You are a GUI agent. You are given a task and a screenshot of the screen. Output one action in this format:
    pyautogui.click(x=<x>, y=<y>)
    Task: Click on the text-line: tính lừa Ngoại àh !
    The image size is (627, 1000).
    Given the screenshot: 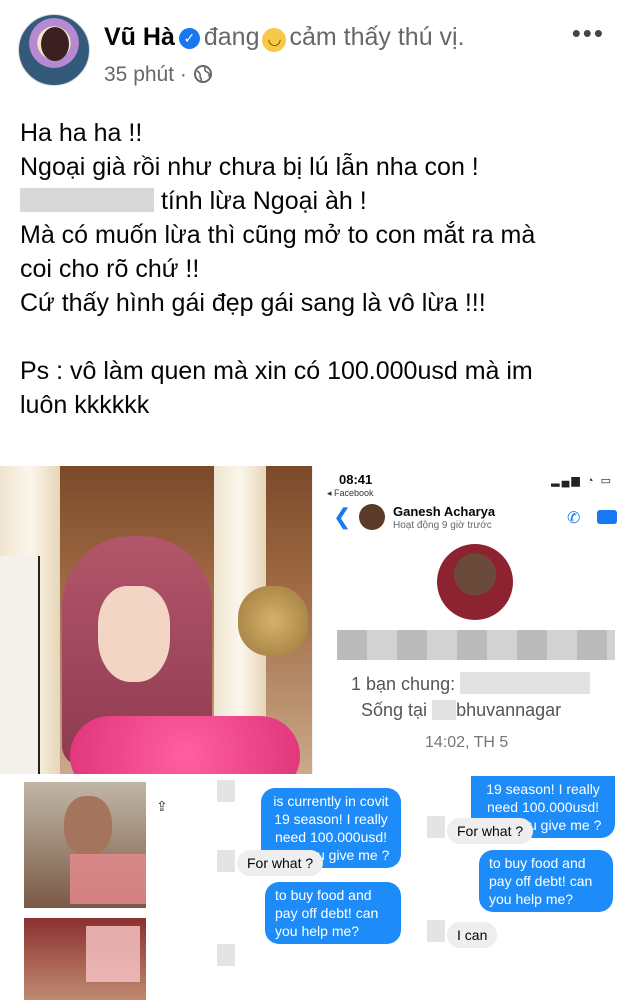 What is the action you would take?
    pyautogui.click(x=315, y=201)
    